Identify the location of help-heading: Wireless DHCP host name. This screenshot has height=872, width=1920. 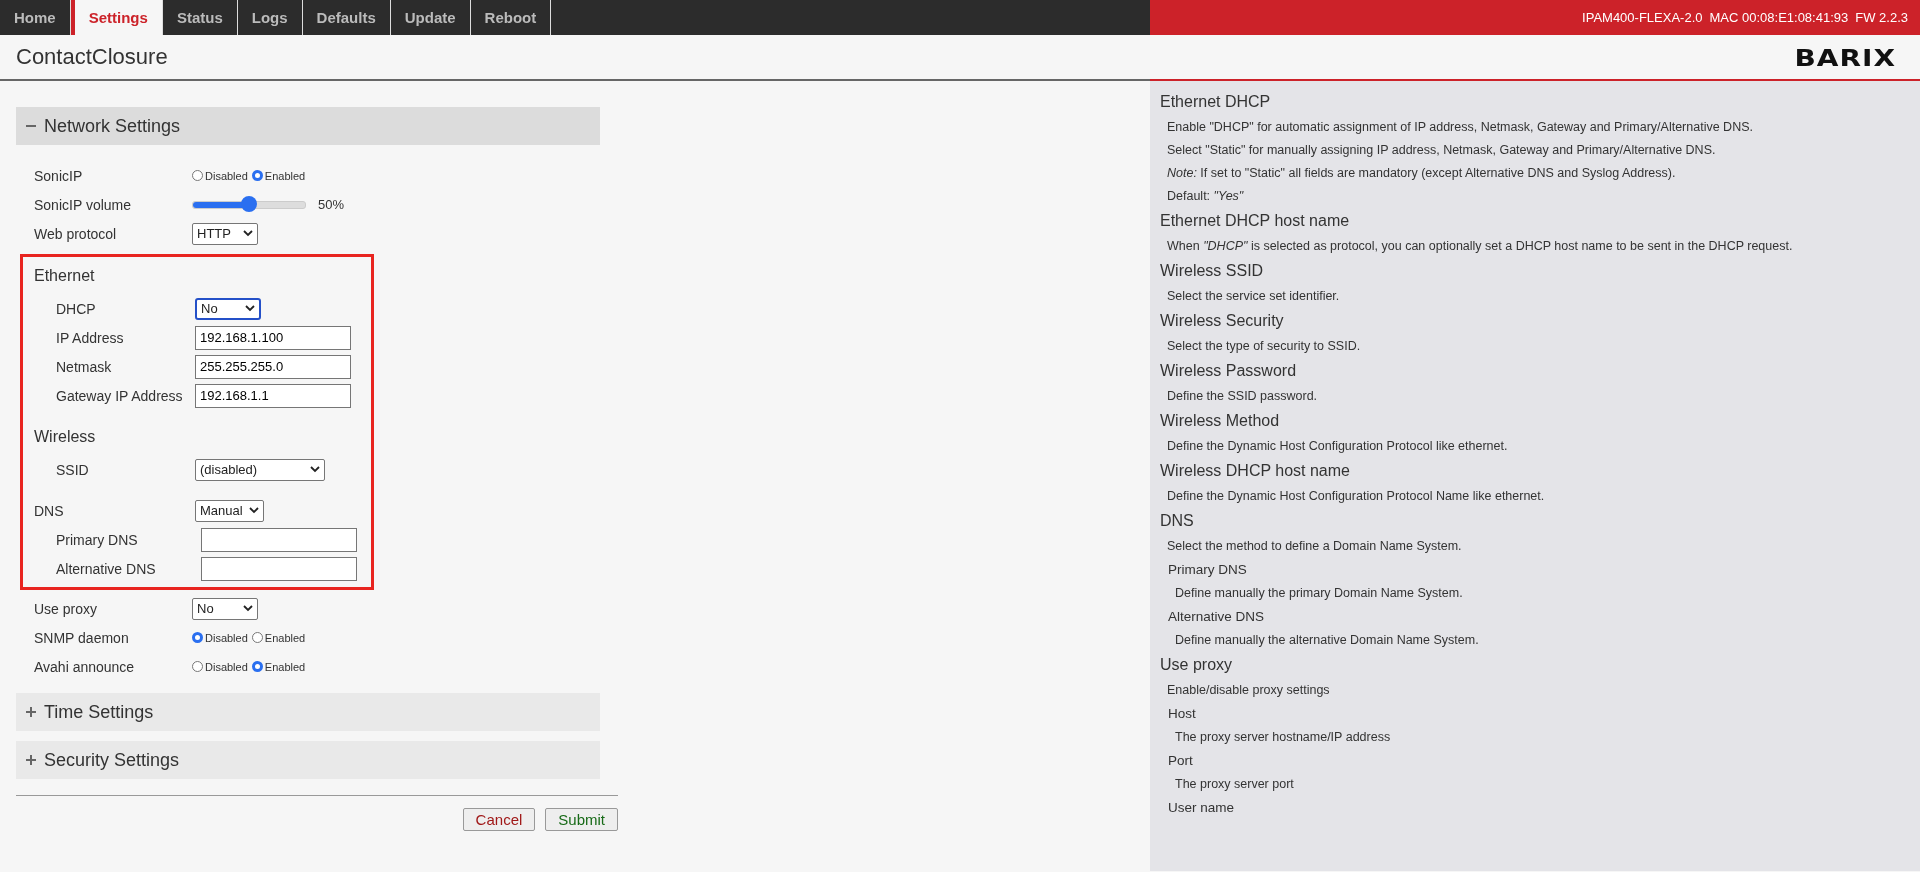
(1255, 471).